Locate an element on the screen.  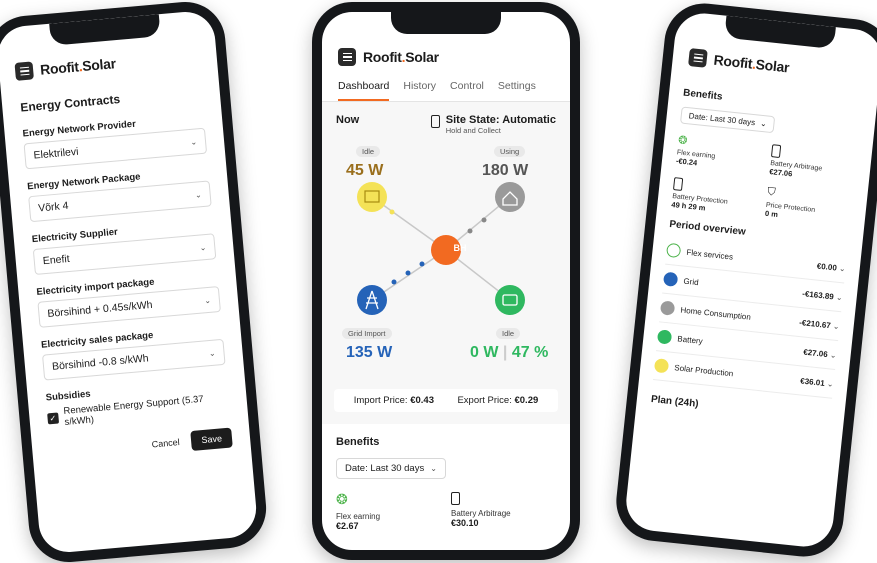
select-value: Börsihind + 0.45s/kWh is located at coordinates (99, 309).